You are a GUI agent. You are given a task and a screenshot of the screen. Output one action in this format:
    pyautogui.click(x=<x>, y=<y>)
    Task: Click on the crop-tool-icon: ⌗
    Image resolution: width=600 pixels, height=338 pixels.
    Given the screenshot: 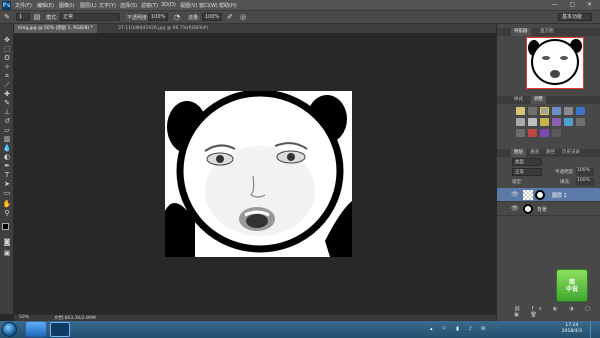 What is the action you would take?
    pyautogui.click(x=7, y=76)
    